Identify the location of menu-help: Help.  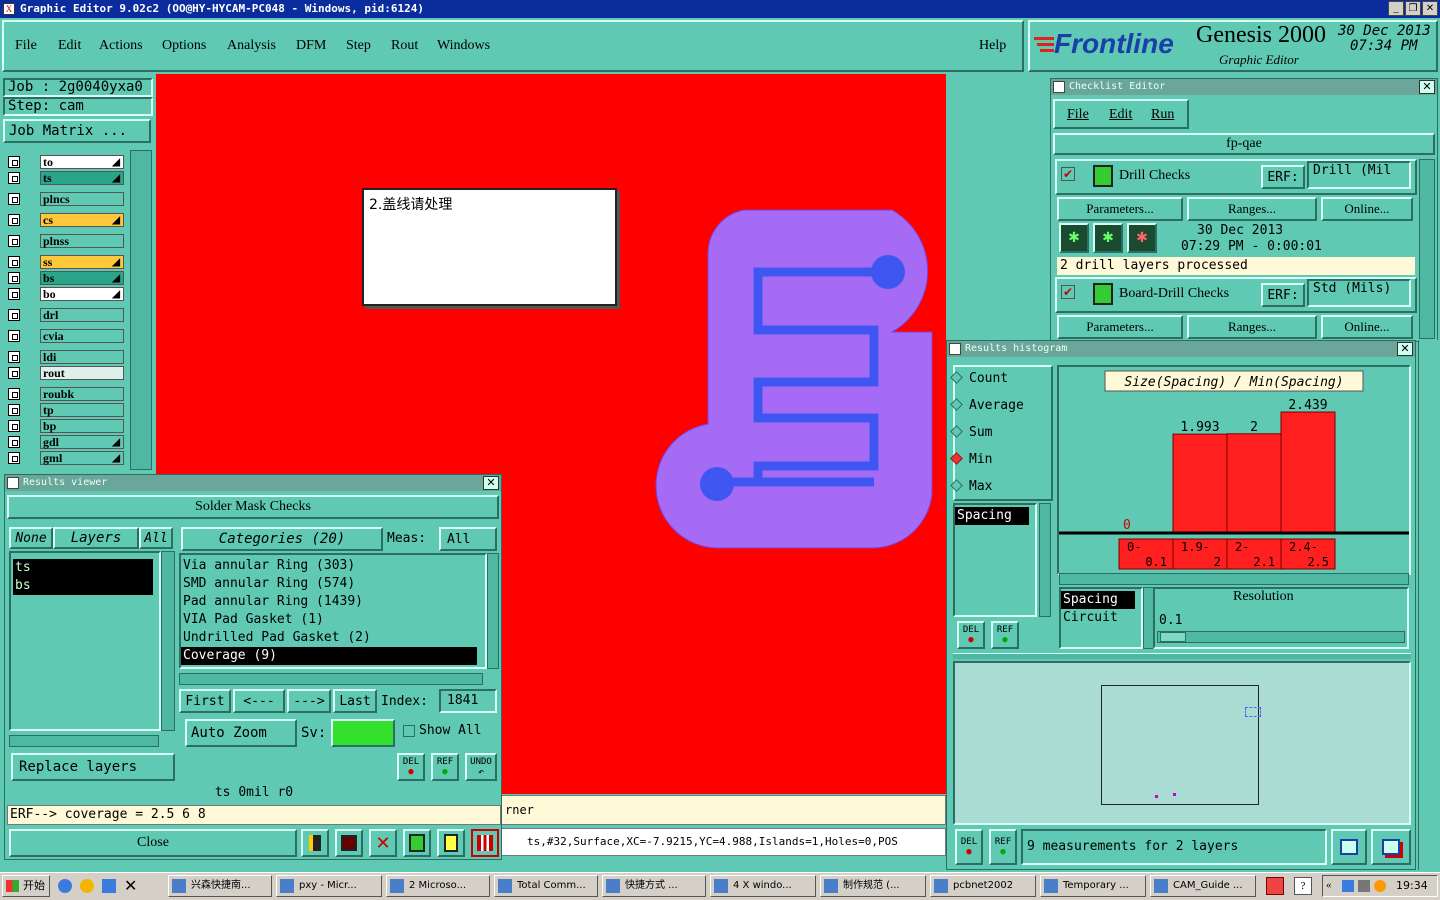
(992, 46).